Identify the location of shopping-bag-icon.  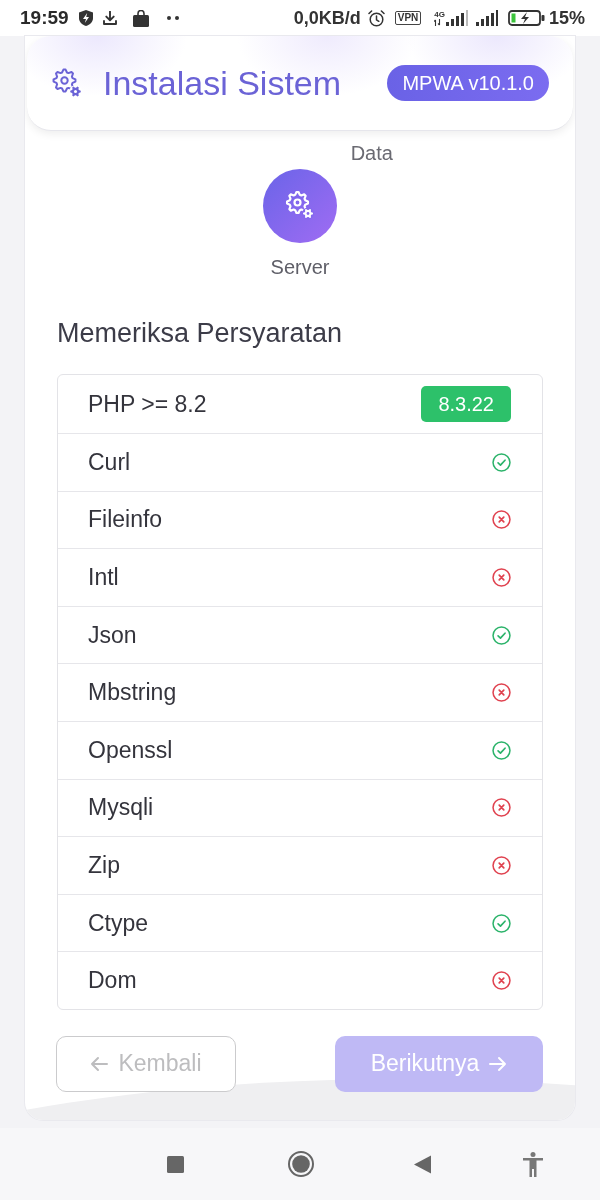
(140, 18).